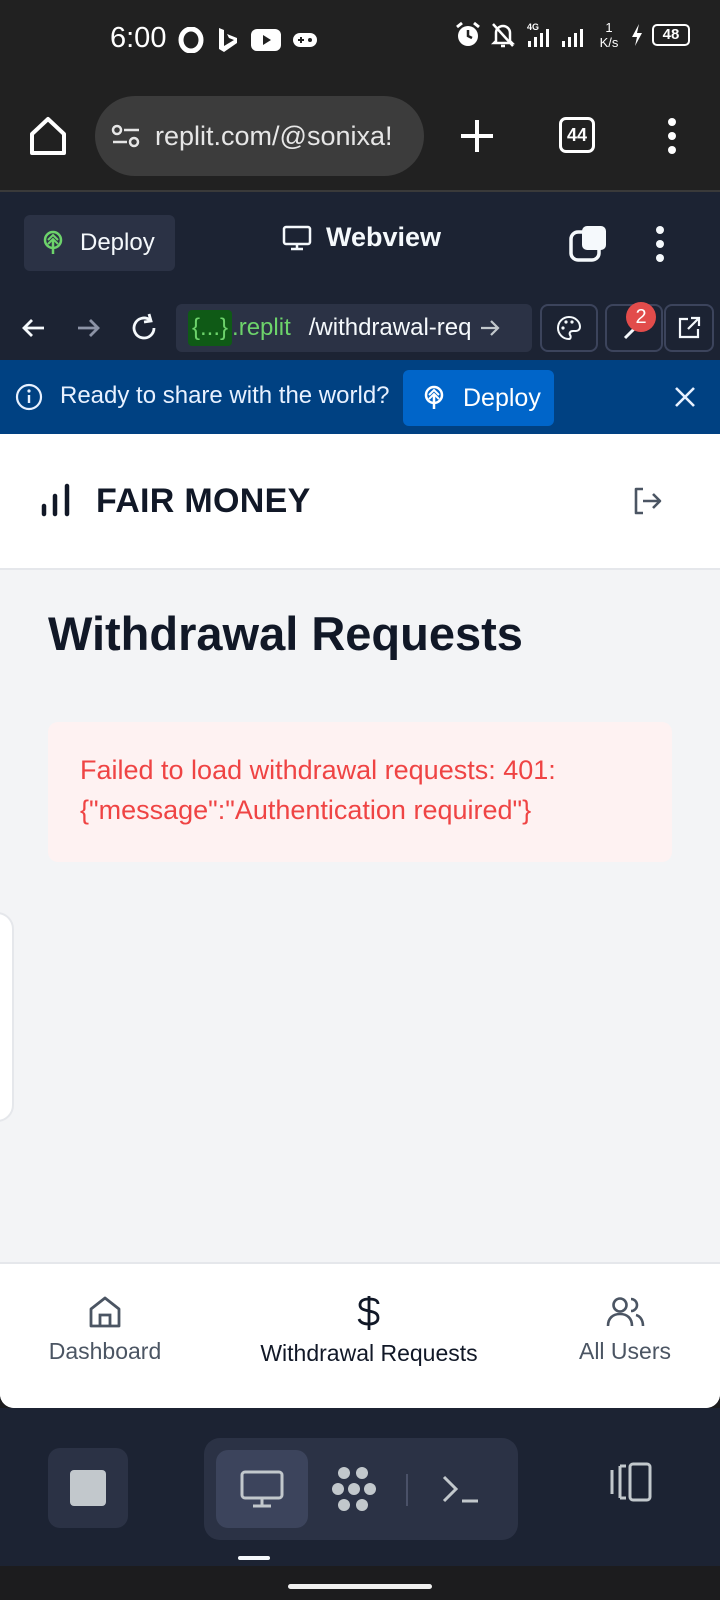 This screenshot has width=720, height=1600. I want to click on side-panel-handle, so click(7, 1017).